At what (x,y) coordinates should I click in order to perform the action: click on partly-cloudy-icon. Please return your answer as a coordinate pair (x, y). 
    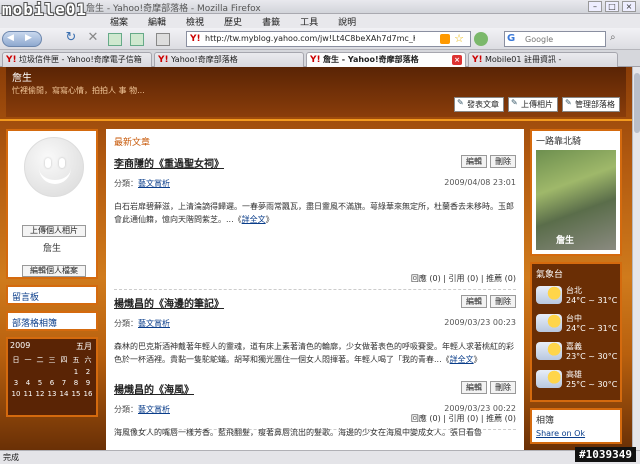
    Looking at the image, I should click on (549, 351).